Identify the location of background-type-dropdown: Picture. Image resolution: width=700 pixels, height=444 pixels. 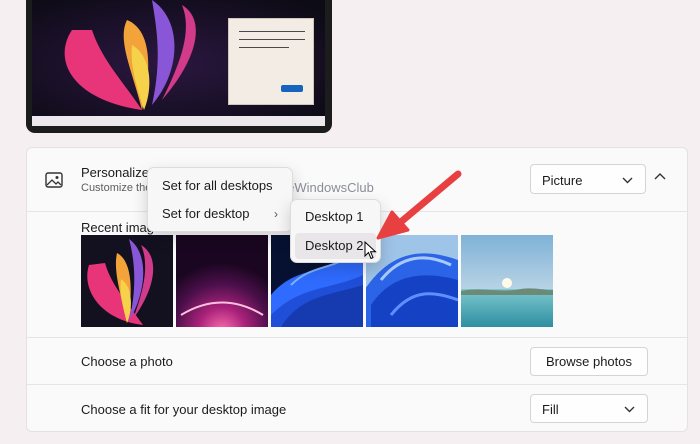
(588, 179).